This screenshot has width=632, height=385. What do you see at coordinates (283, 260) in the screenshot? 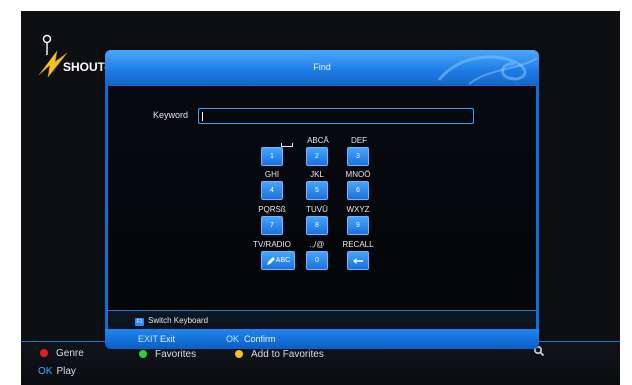
I see `key-abc-text: ABC` at bounding box center [283, 260].